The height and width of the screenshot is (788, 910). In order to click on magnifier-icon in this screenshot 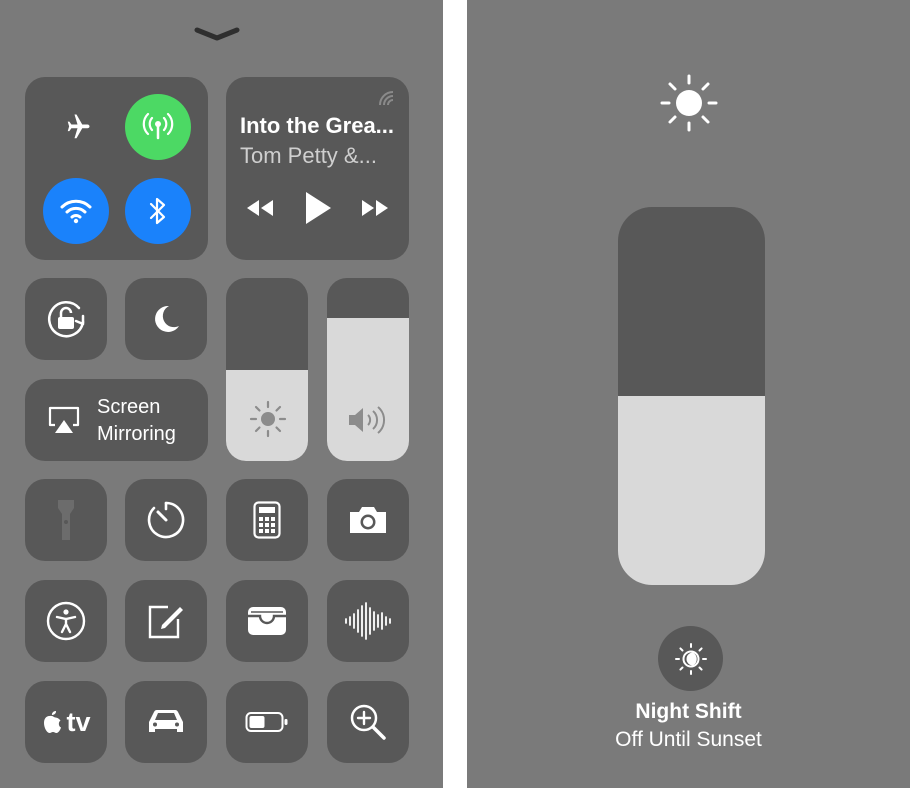, I will do `click(368, 722)`.